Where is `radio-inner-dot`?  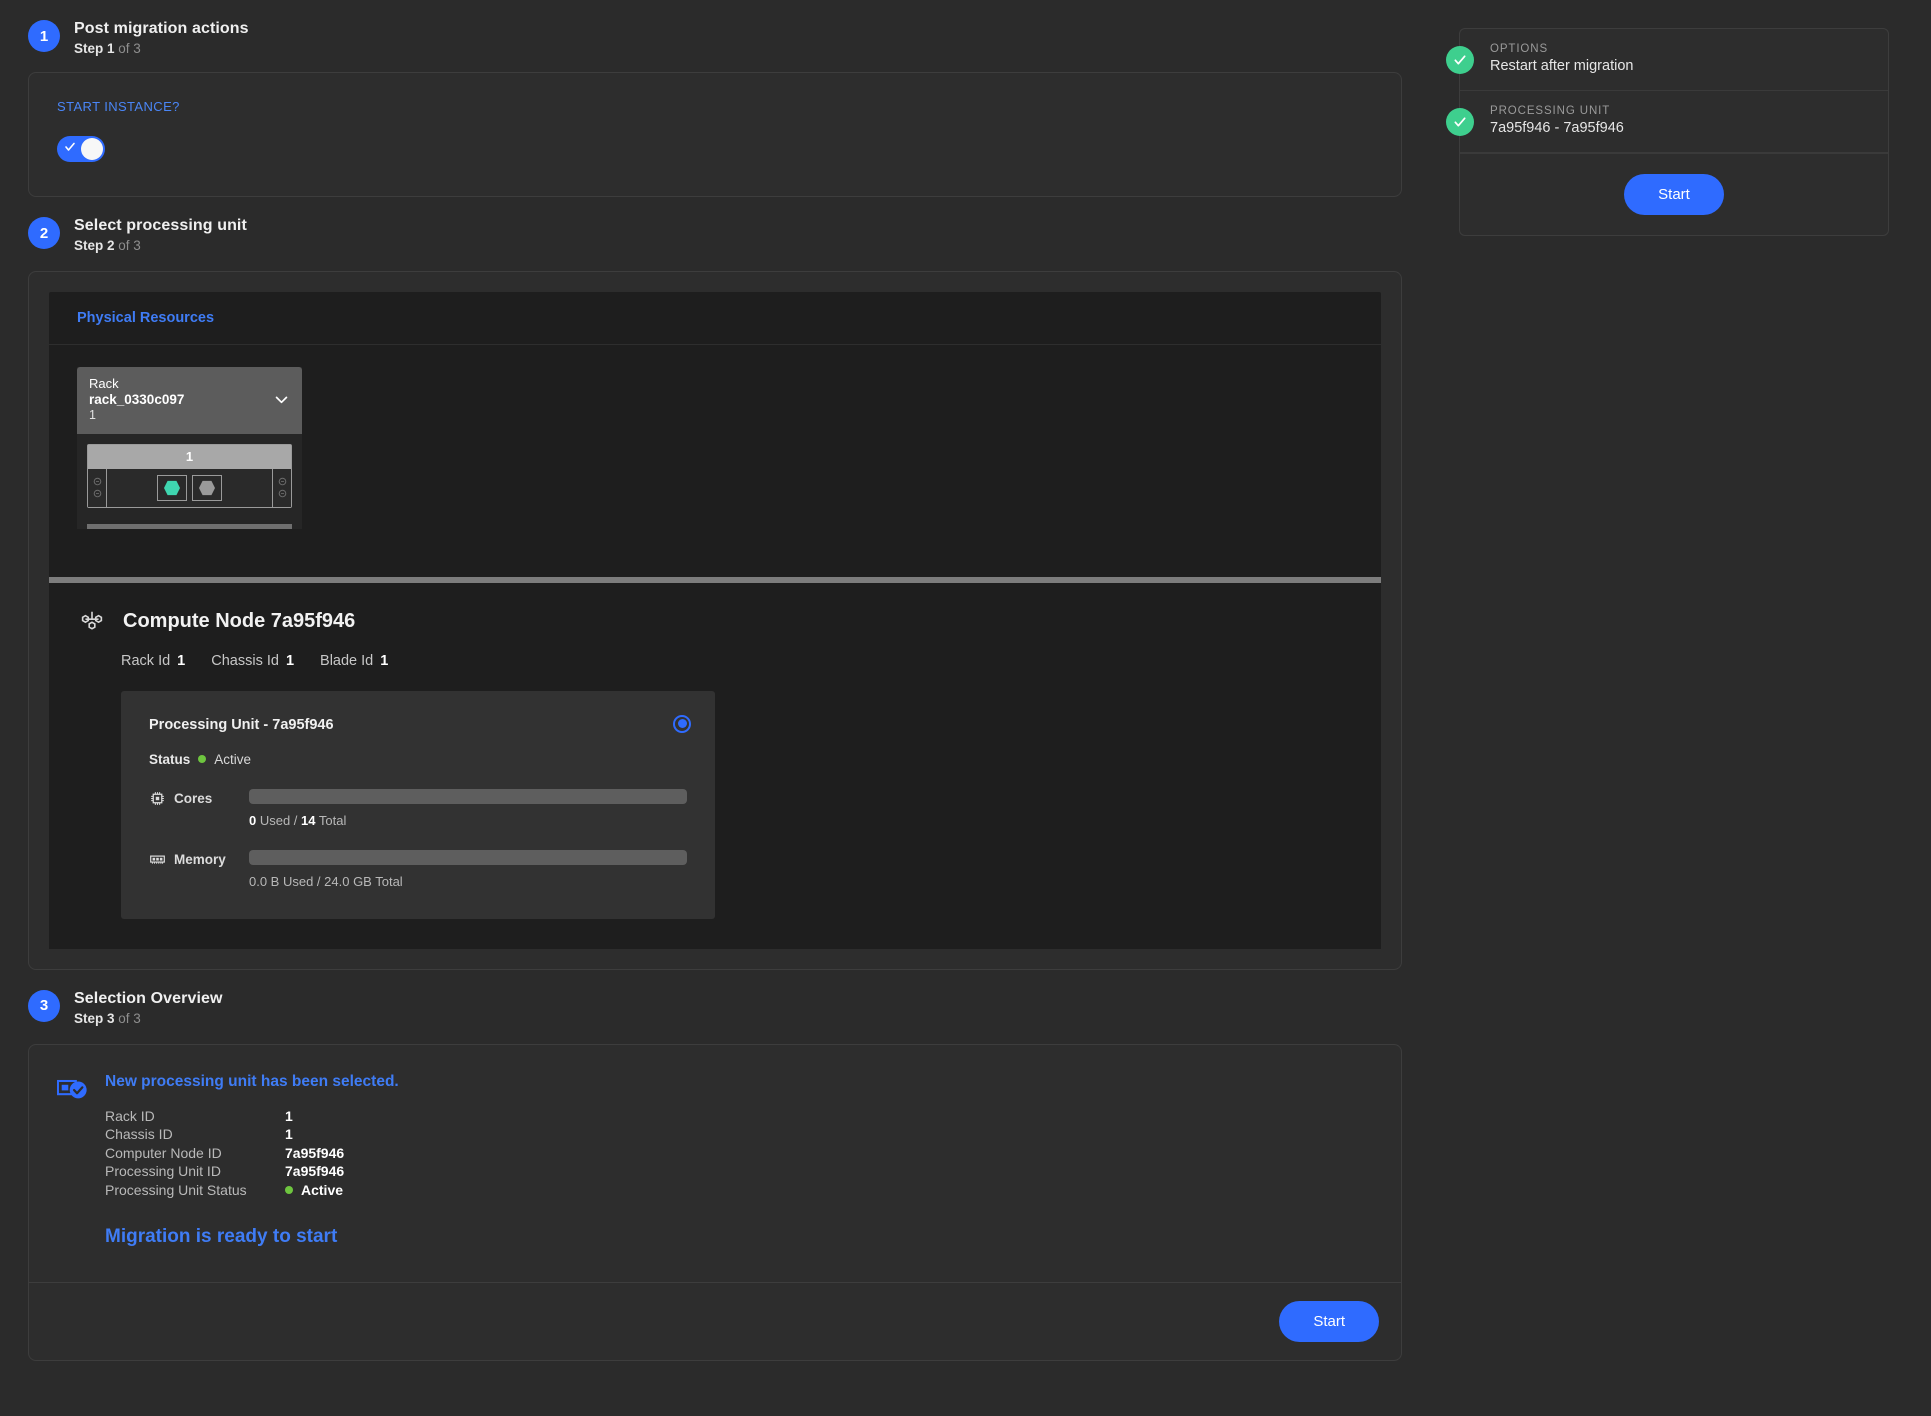
radio-inner-dot is located at coordinates (682, 724).